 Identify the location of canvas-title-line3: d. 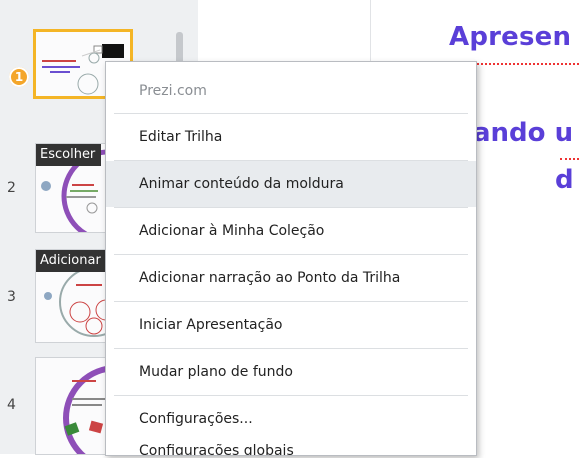
(564, 180).